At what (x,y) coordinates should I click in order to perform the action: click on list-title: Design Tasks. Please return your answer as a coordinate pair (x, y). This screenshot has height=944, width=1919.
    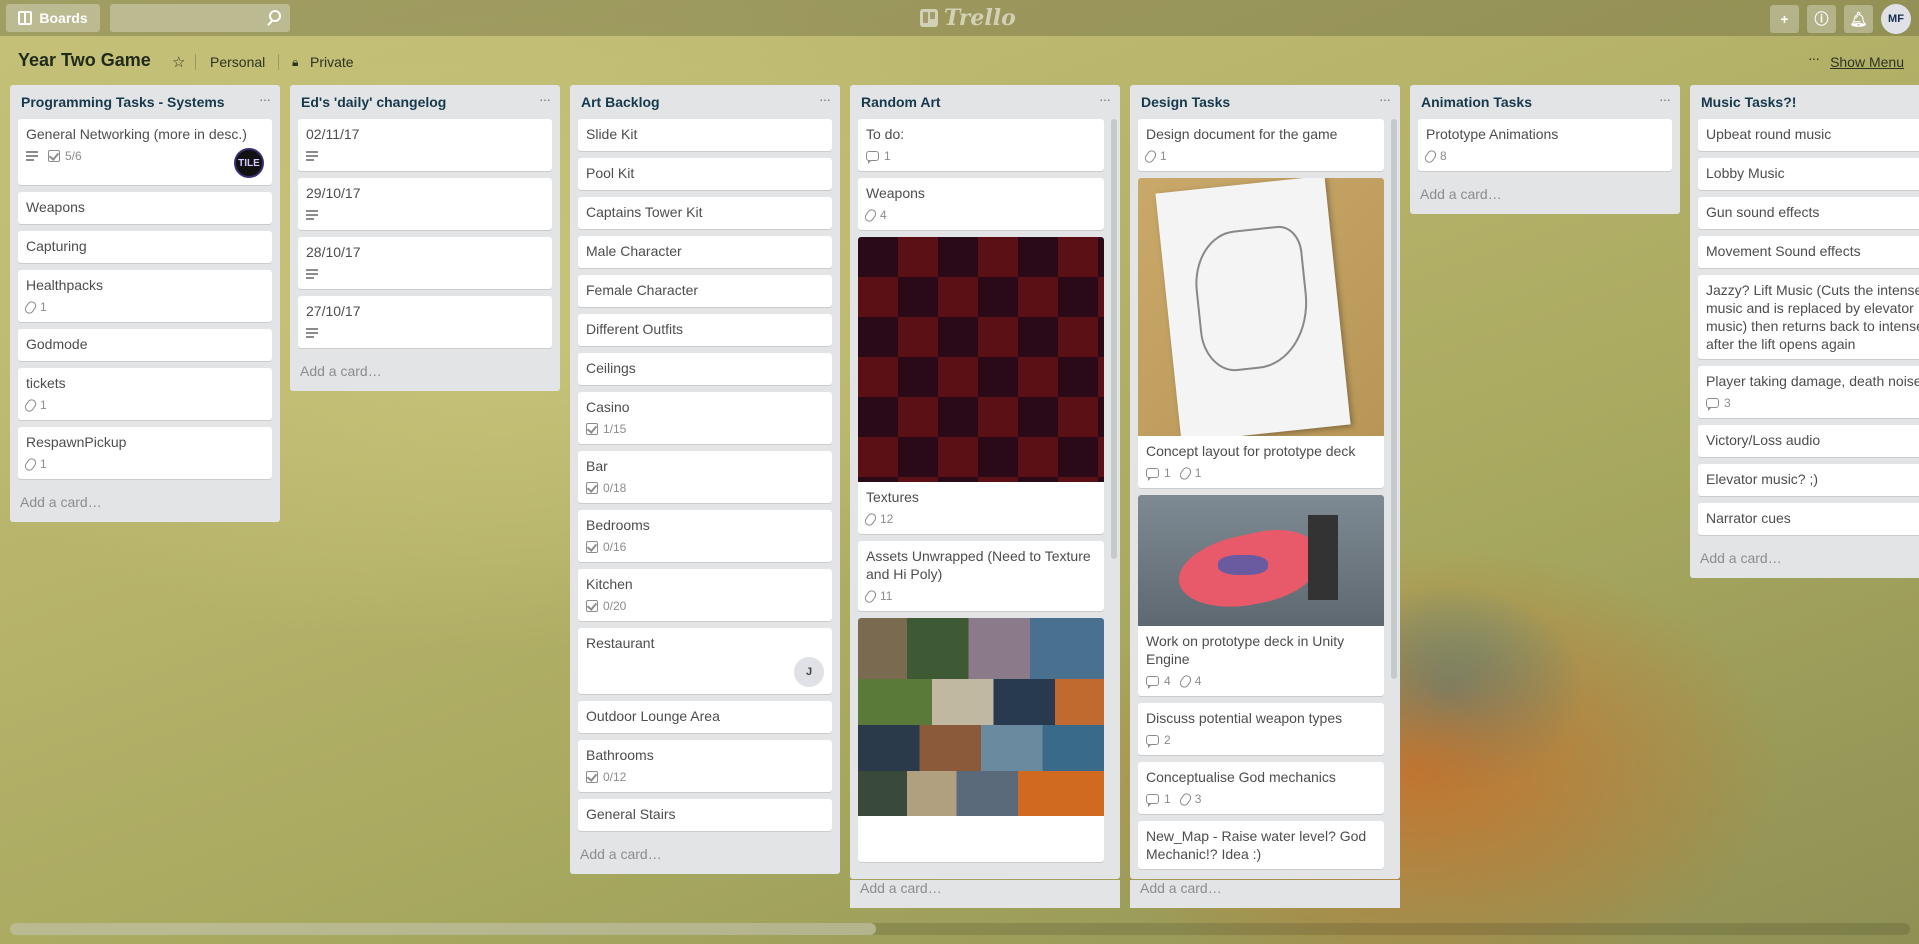
    Looking at the image, I should click on (1185, 102).